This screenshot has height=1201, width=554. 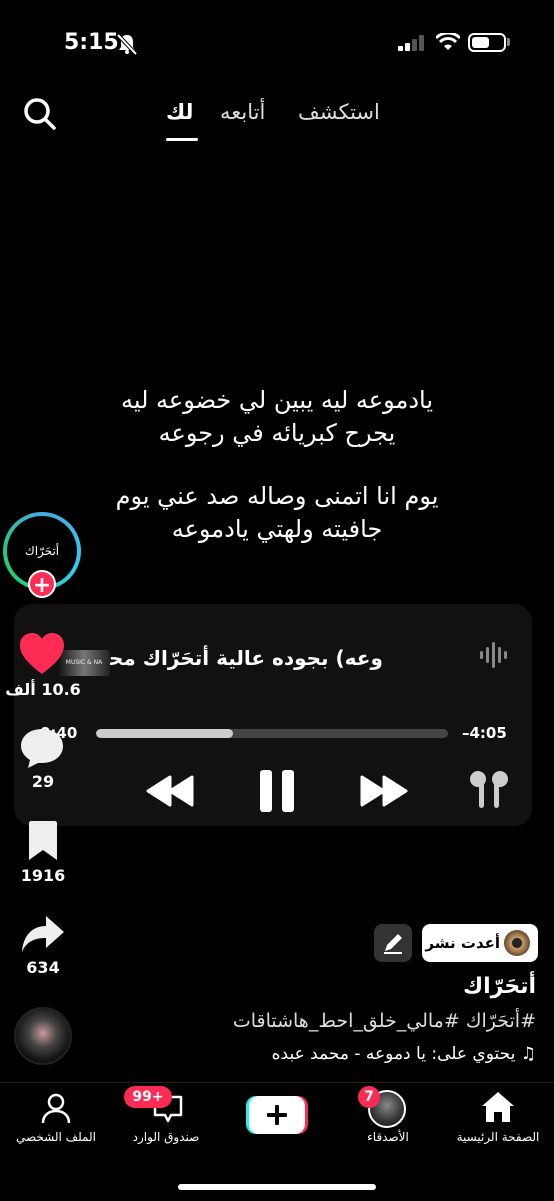 What do you see at coordinates (277, 791) in the screenshot?
I see `pause-icon` at bounding box center [277, 791].